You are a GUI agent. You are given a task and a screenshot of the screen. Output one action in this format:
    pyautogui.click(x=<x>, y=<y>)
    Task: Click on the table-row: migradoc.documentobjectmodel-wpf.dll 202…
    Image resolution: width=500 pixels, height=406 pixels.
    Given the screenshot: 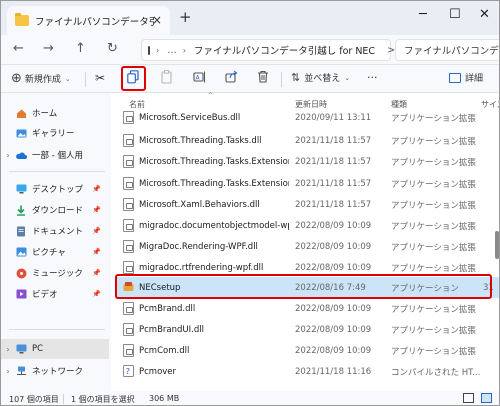 What is the action you would take?
    pyautogui.click(x=307, y=225)
    